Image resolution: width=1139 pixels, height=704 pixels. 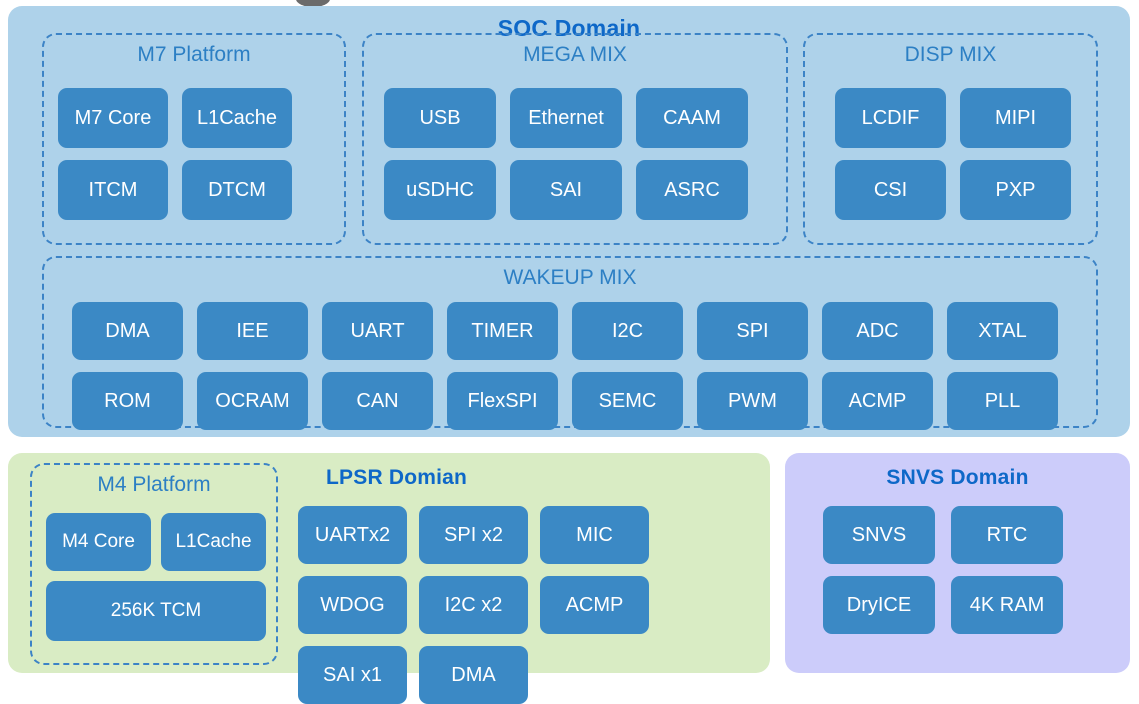 I want to click on block-iee: IEE, so click(x=252, y=331).